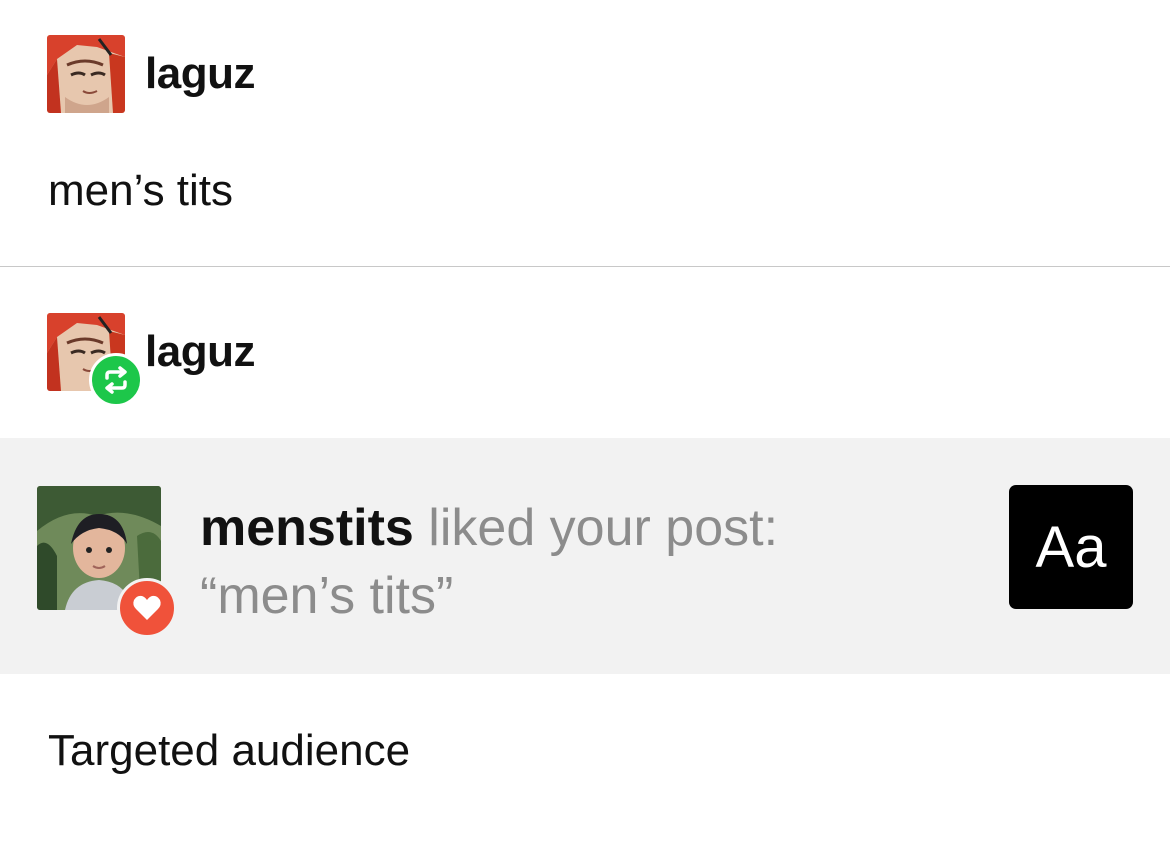 This screenshot has width=1170, height=847. I want to click on heart-icon, so click(147, 608).